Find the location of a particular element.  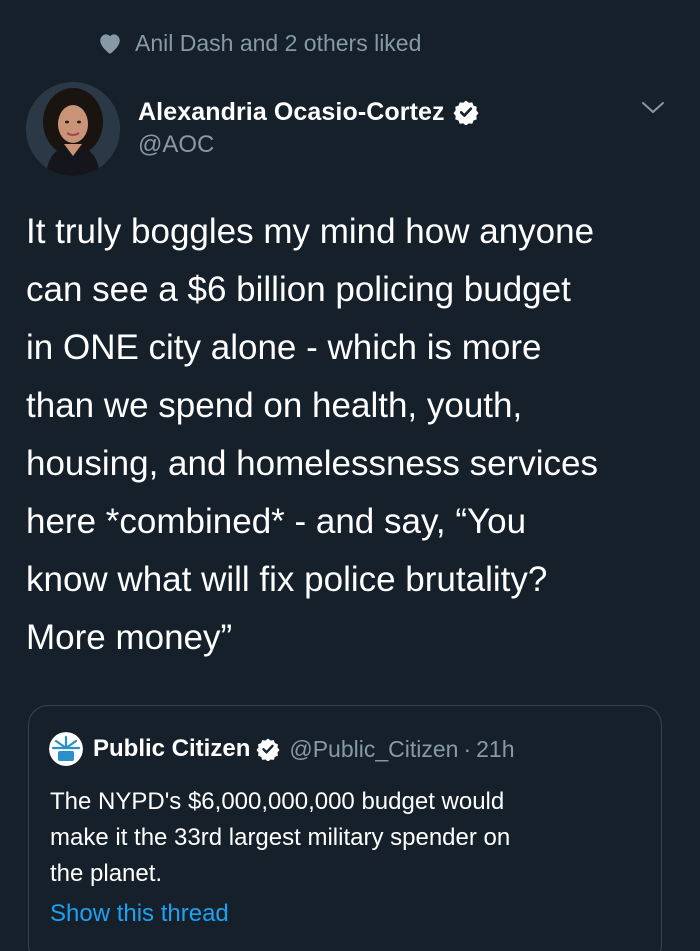

quoted-tweet-time: 21h is located at coordinates (495, 748).